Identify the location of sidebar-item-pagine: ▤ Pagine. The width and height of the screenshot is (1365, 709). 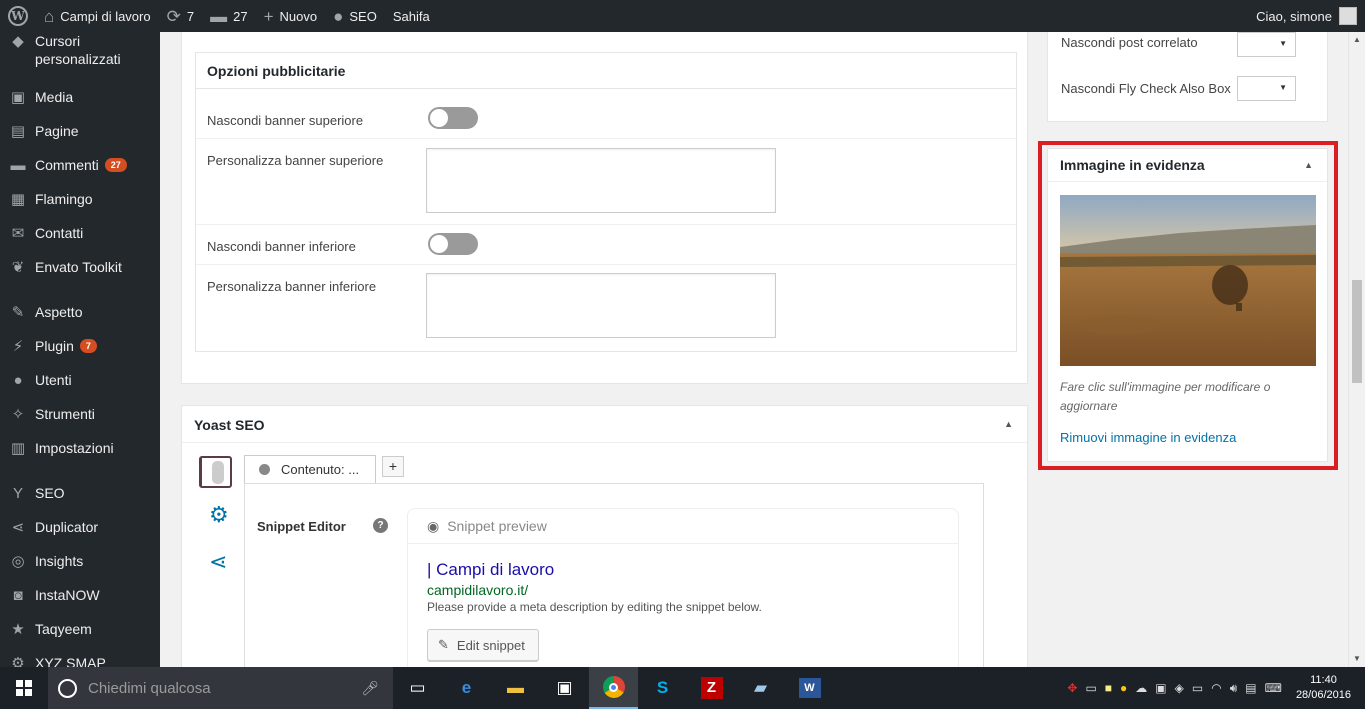
(80, 131).